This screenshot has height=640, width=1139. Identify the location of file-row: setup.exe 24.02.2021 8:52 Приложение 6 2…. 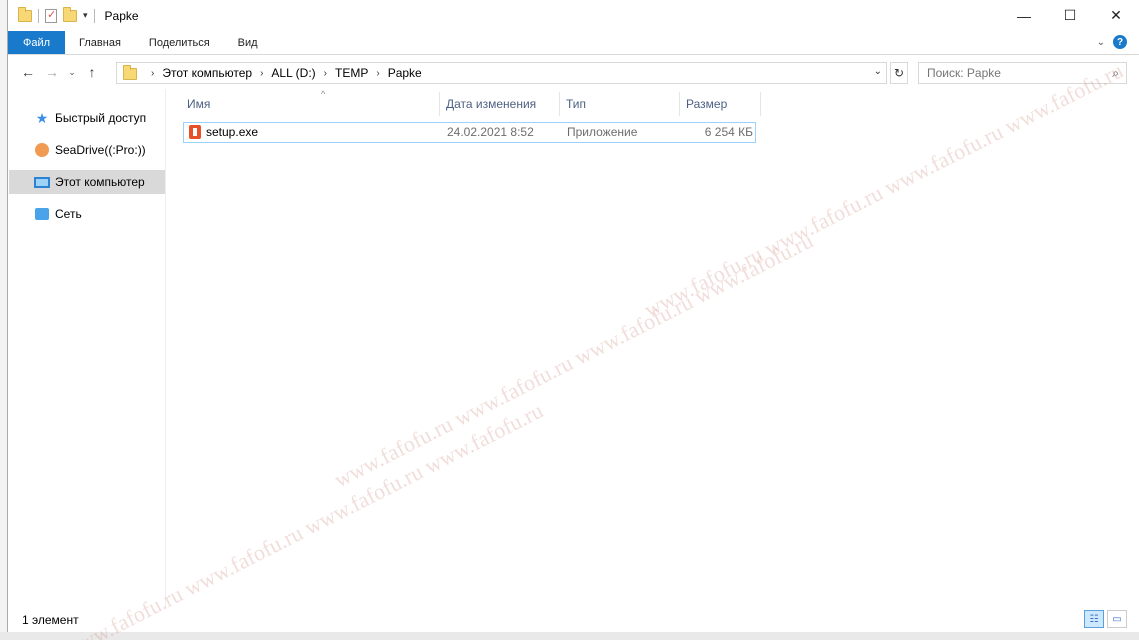
(469, 132).